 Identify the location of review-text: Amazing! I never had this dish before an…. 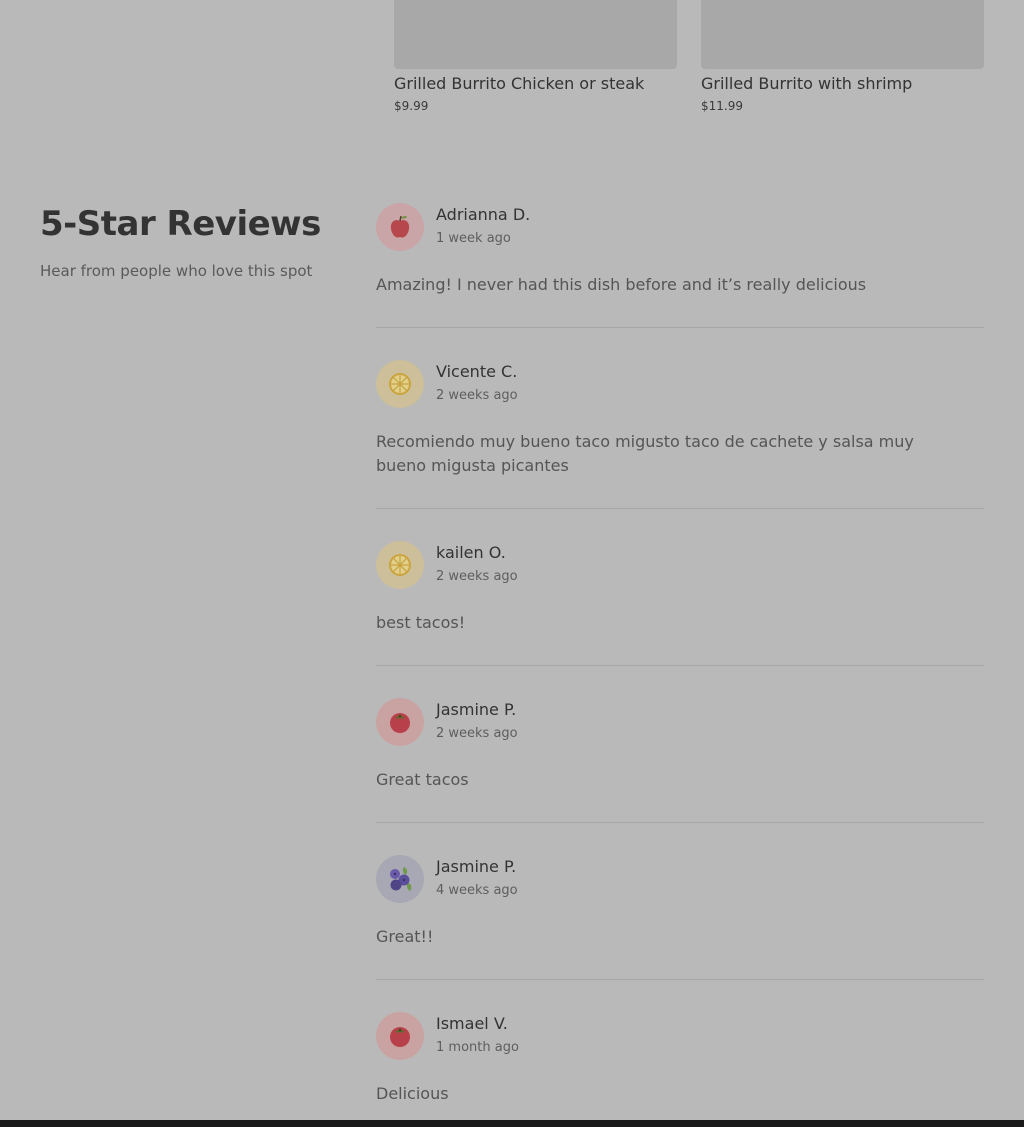
(621, 284).